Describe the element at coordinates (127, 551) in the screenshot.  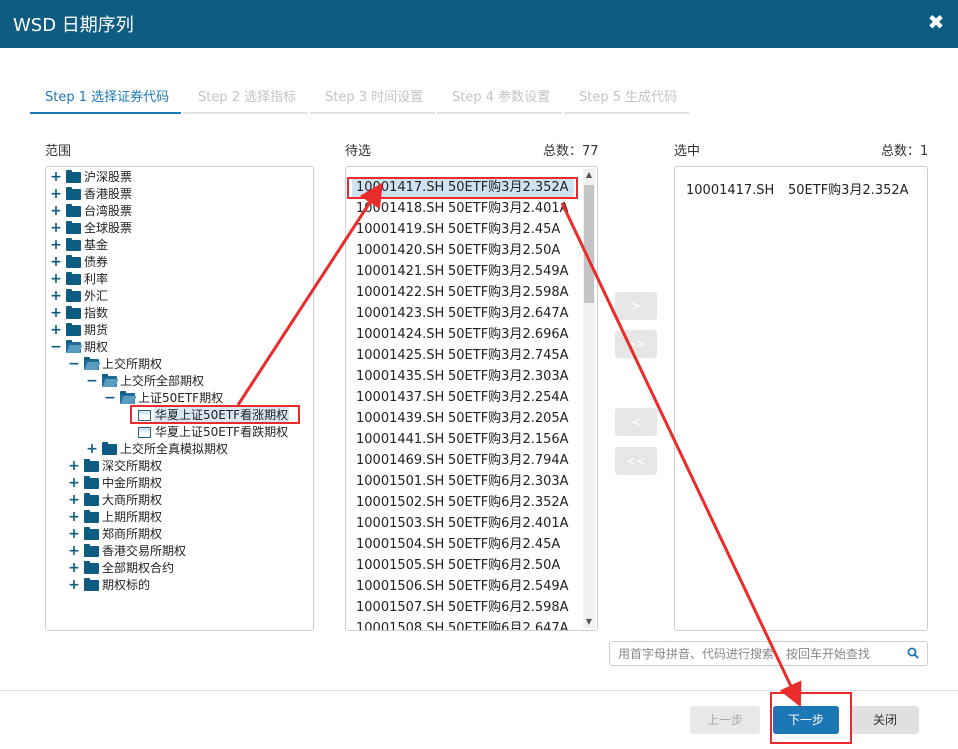
I see `tree-node: + 香港交易所期权` at that location.